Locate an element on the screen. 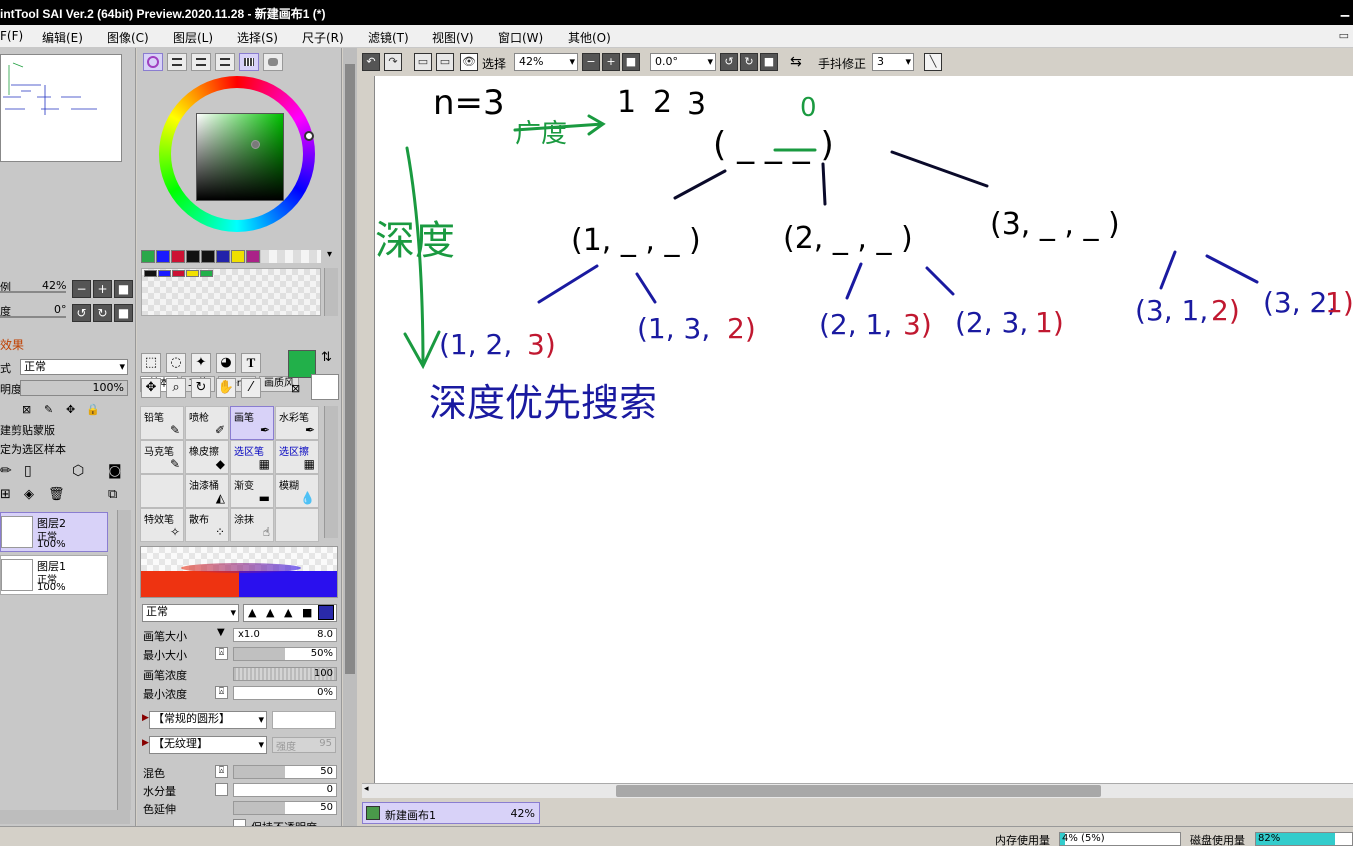  blend-slider: 50 is located at coordinates (285, 772).